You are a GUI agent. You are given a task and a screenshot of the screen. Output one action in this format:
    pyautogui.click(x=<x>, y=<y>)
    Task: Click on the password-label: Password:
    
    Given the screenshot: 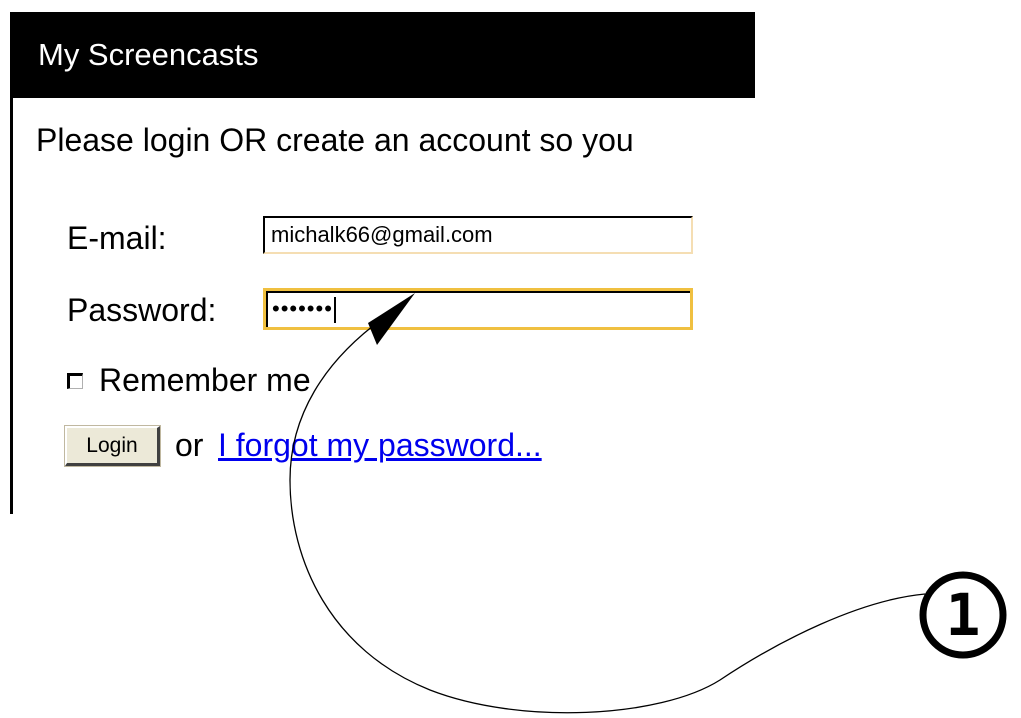 What is the action you would take?
    pyautogui.click(x=142, y=310)
    